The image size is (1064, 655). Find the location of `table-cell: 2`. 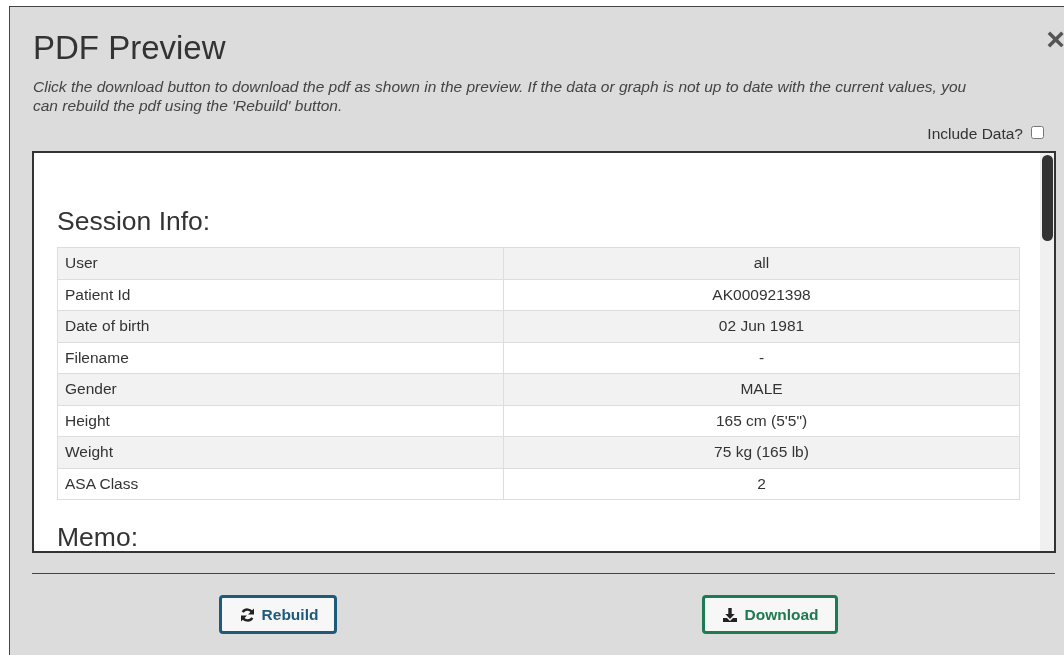

table-cell: 2 is located at coordinates (761, 484).